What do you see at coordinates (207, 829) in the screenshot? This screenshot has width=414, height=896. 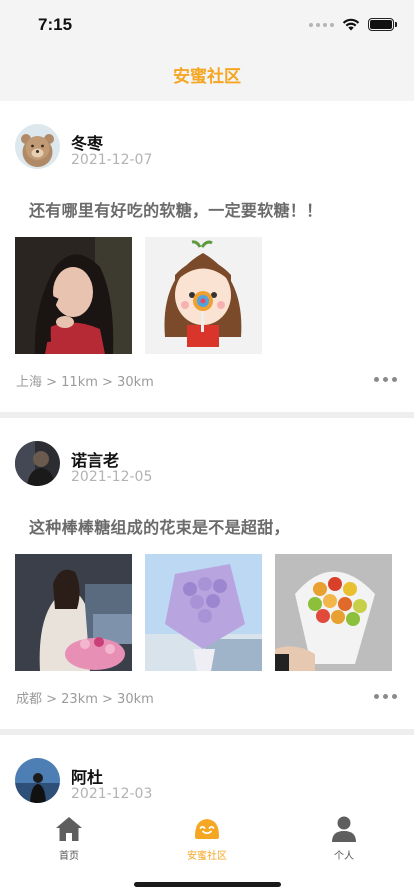 I see `smile-face-icon` at bounding box center [207, 829].